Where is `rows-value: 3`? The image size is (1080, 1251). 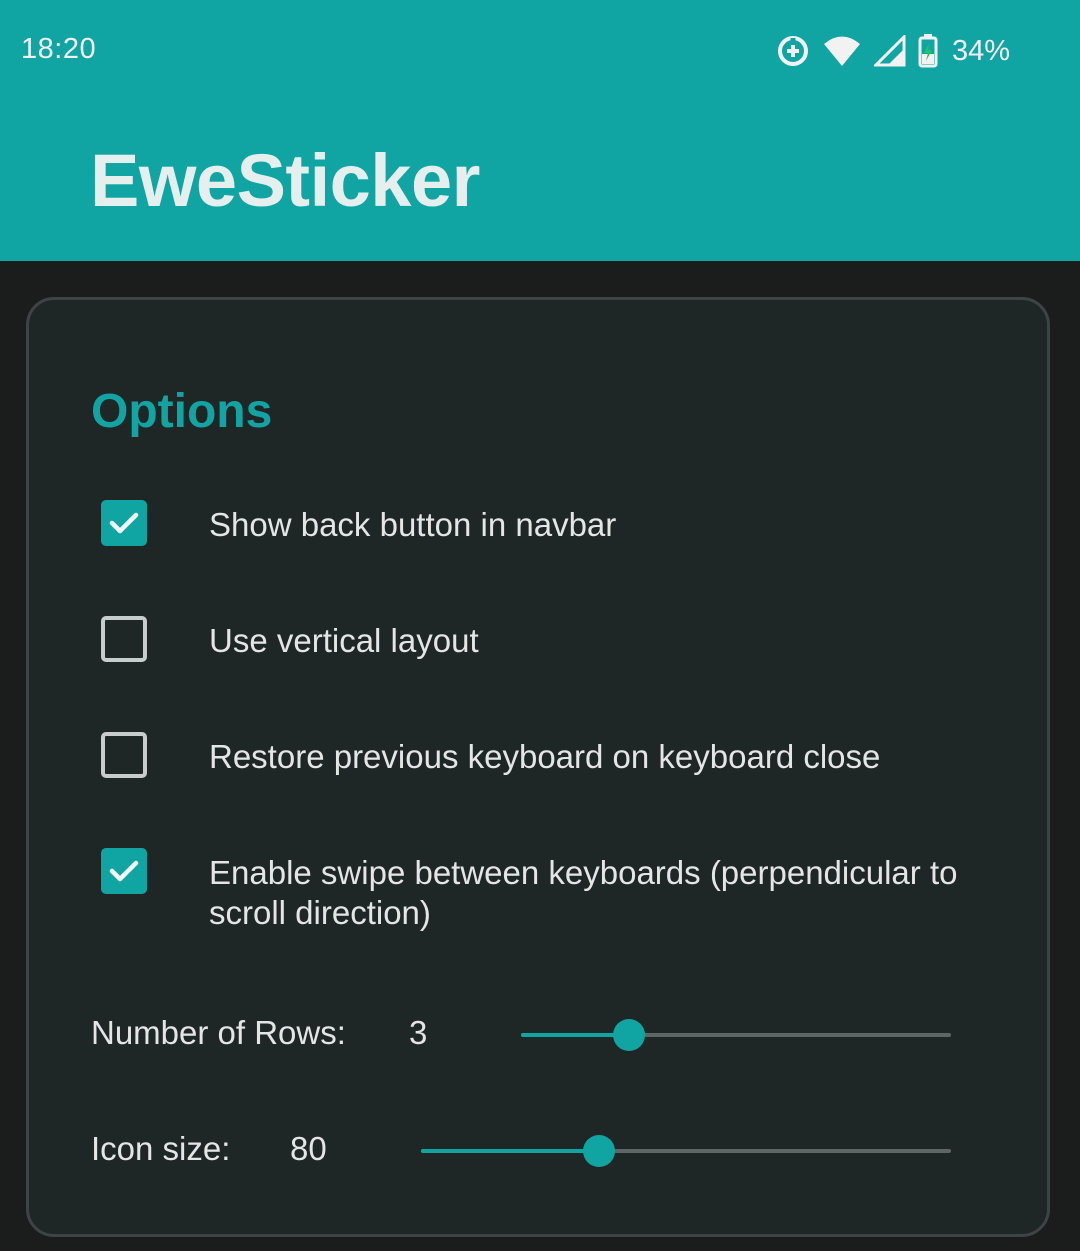
rows-value: 3 is located at coordinates (418, 1032).